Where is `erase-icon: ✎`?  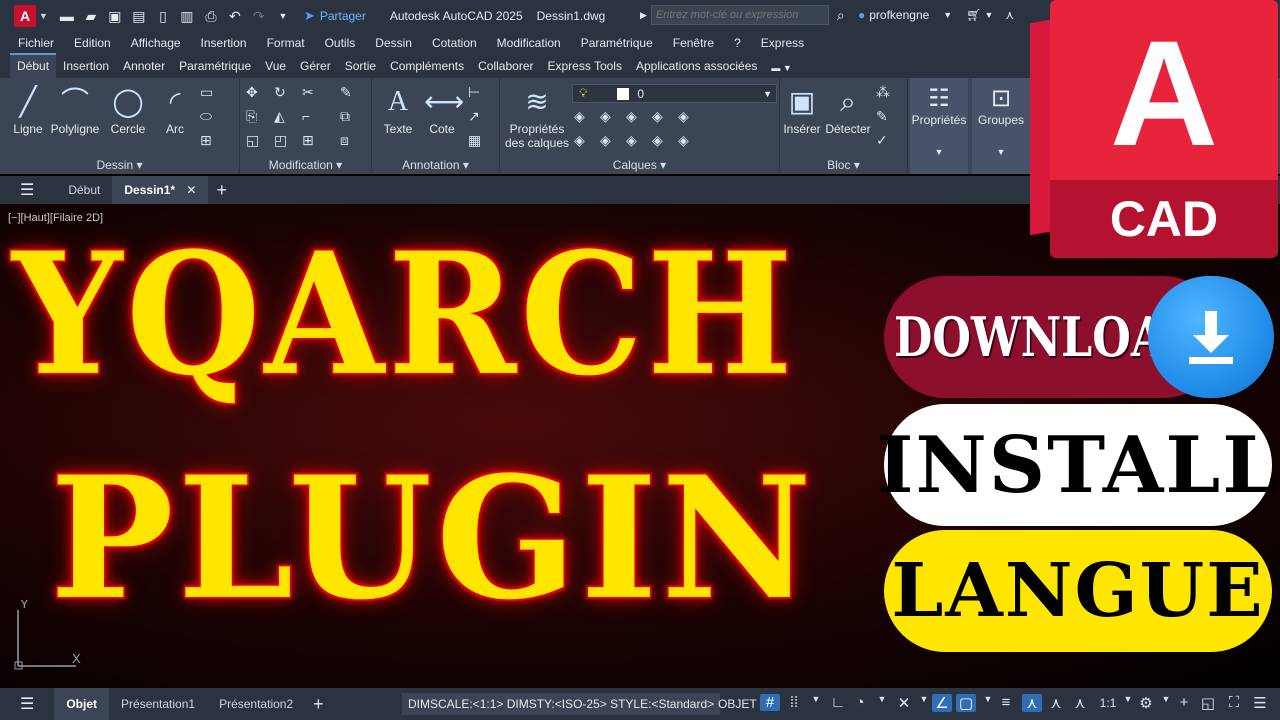
erase-icon: ✎ is located at coordinates (346, 92).